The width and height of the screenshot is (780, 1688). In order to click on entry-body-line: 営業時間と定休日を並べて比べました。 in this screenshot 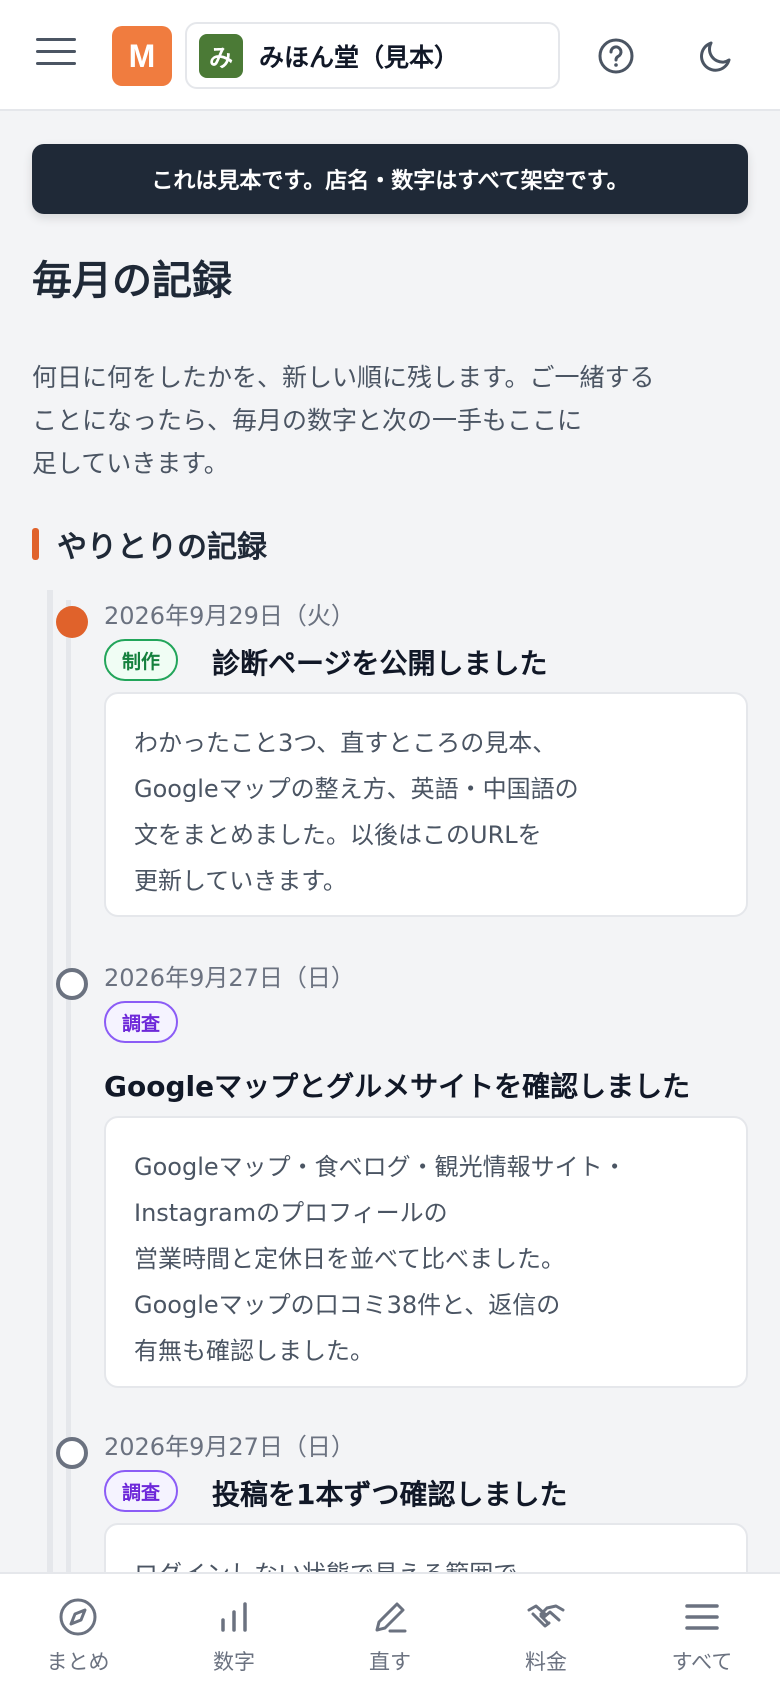, I will do `click(350, 1259)`.